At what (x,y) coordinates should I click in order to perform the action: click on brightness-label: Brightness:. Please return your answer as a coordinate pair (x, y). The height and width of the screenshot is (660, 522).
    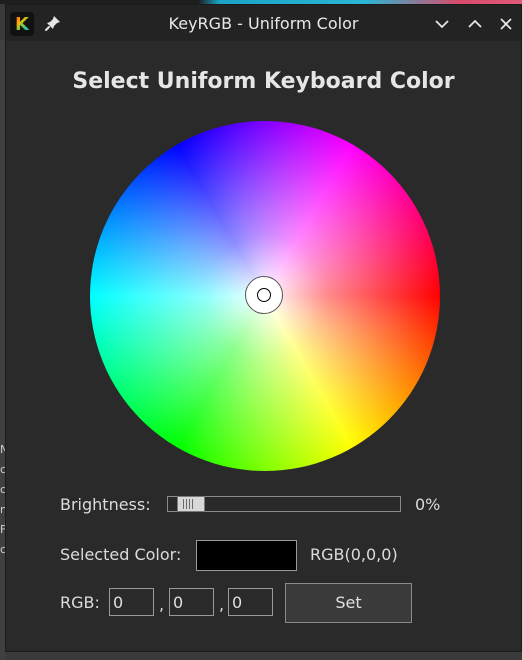
    Looking at the image, I should click on (105, 504).